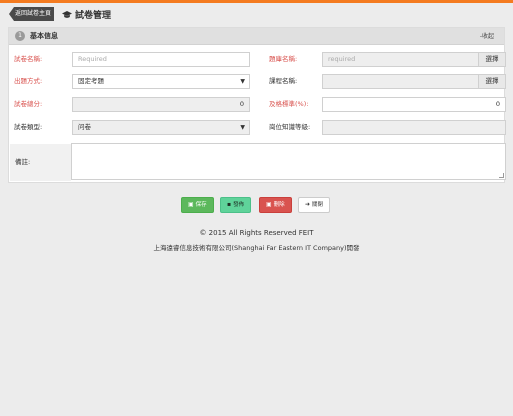  Describe the element at coordinates (256, 233) in the screenshot. I see `copyright-text: © 2015 All Rights Reserved FEIT` at that location.